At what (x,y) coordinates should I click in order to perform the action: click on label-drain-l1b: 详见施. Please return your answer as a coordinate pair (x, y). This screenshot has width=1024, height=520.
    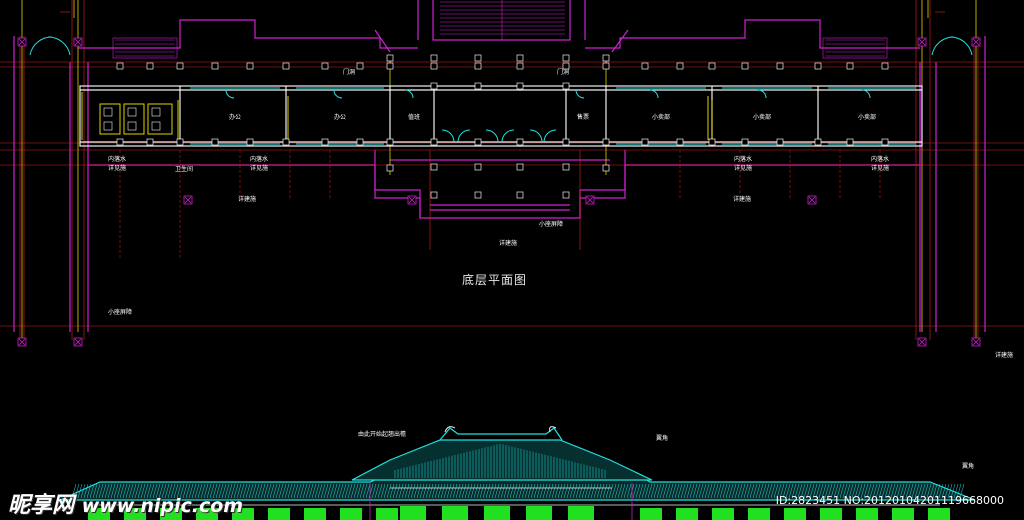
    Looking at the image, I should click on (117, 168).